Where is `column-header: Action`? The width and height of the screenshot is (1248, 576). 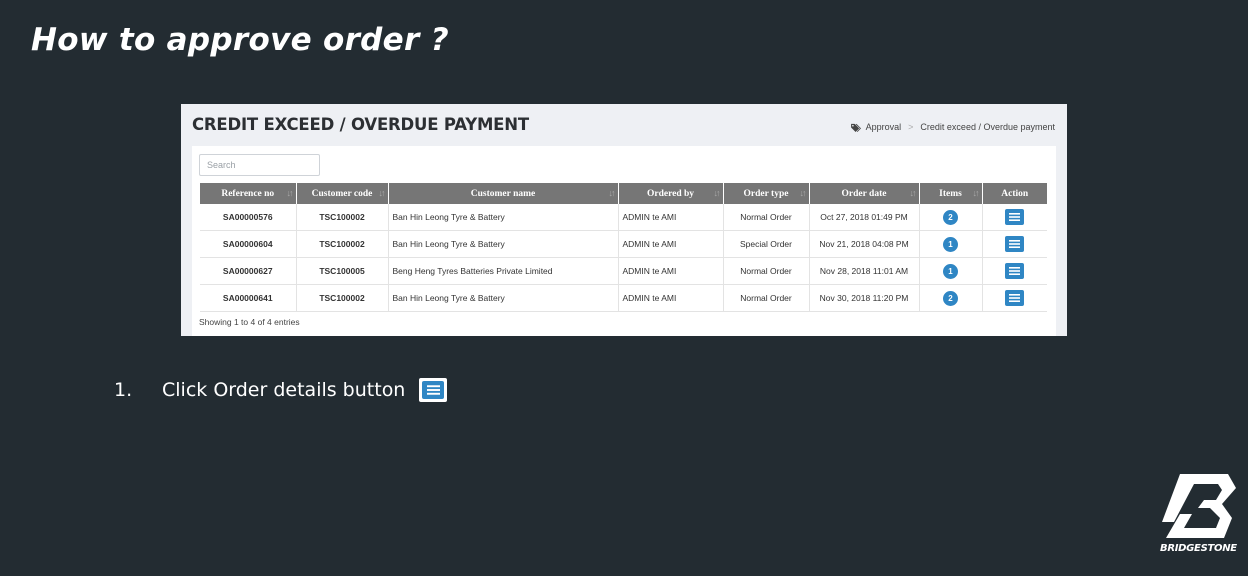
column-header: Action is located at coordinates (1014, 193).